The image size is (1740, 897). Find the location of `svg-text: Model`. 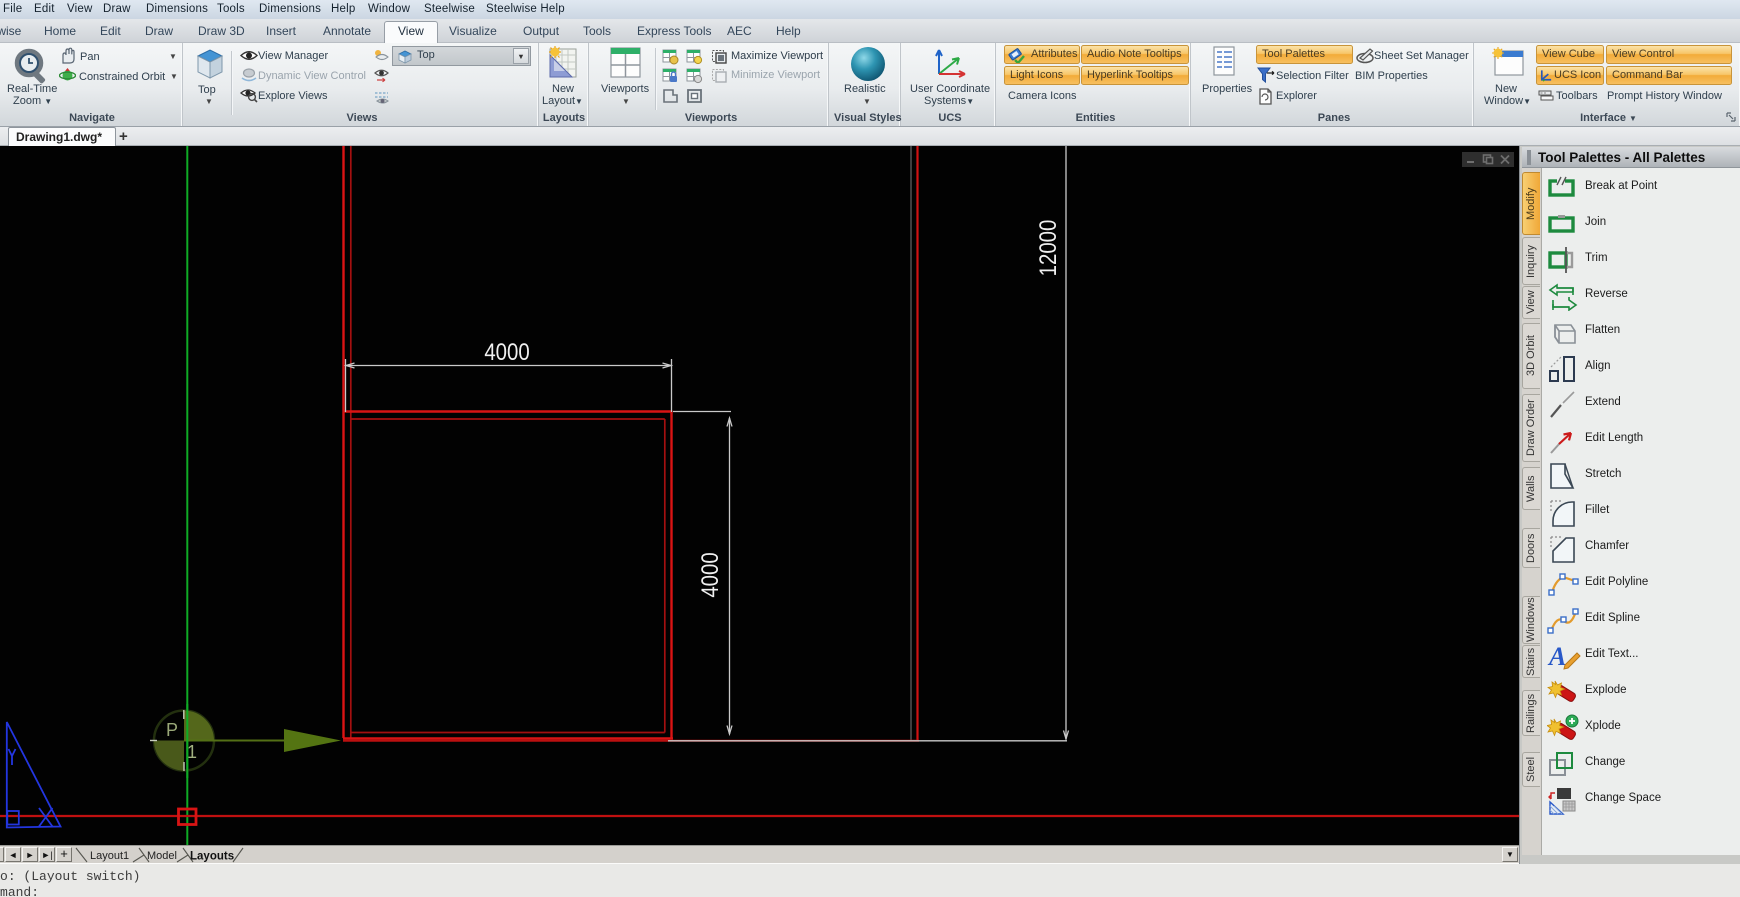

svg-text: Model is located at coordinates (162, 856).